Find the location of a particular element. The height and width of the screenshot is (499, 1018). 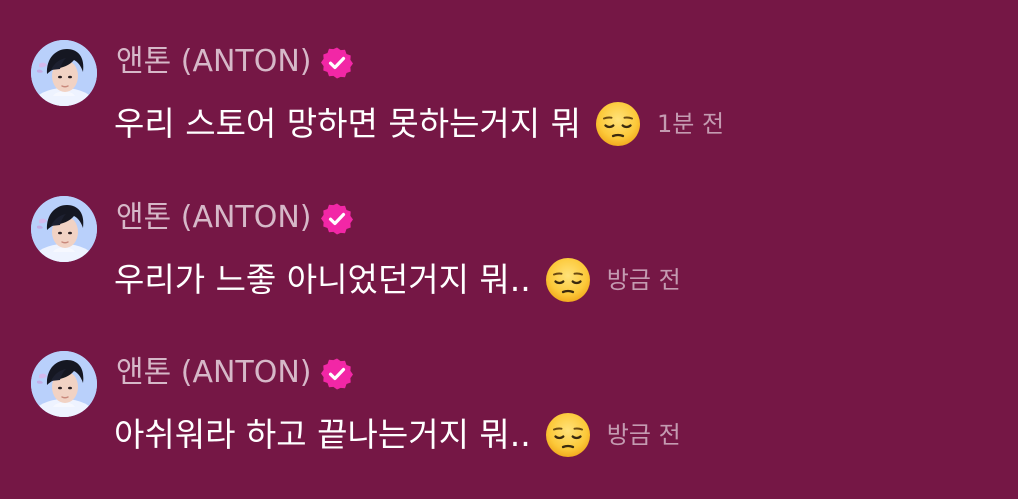

message-body-row: 우리가 느좋 아니었던거지 뭐.. 방금 전 is located at coordinates (397, 280).